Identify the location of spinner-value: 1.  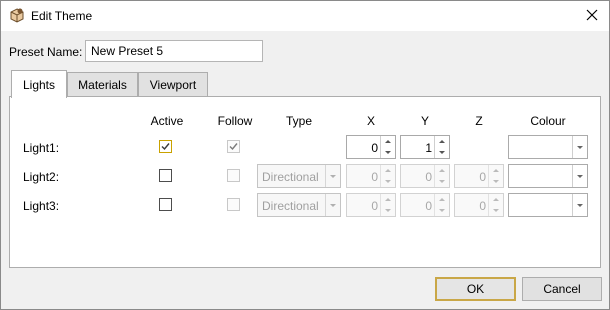
(428, 148).